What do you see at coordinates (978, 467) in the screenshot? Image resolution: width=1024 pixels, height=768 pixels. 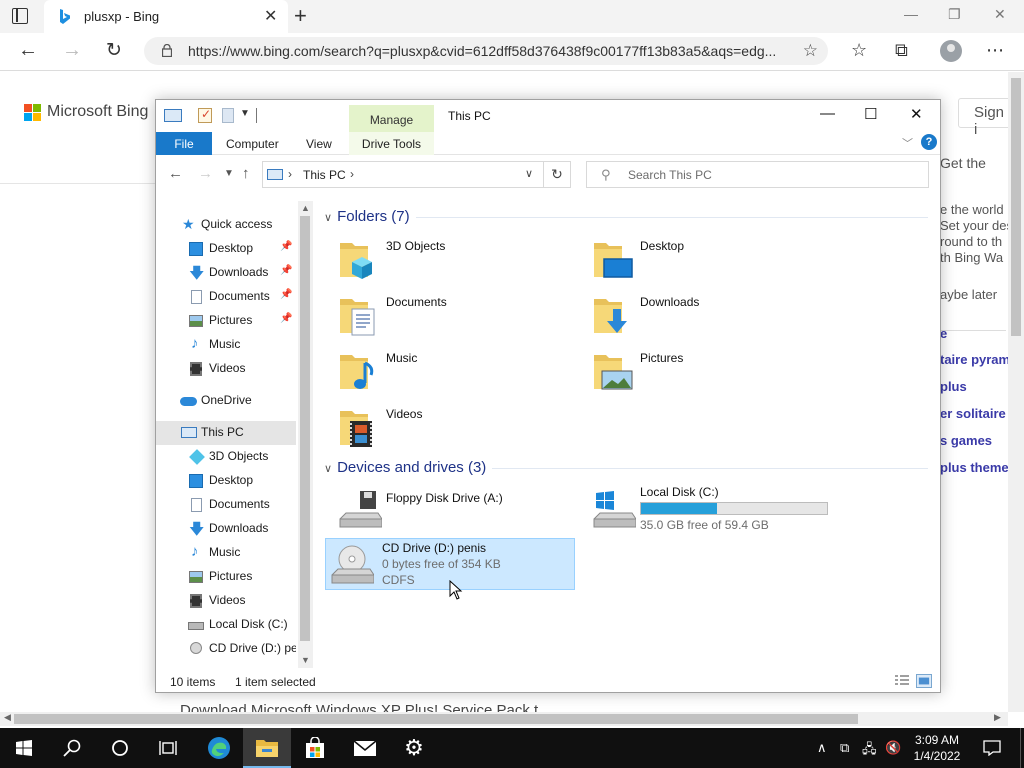 I see `related-search-link: plus themes` at bounding box center [978, 467].